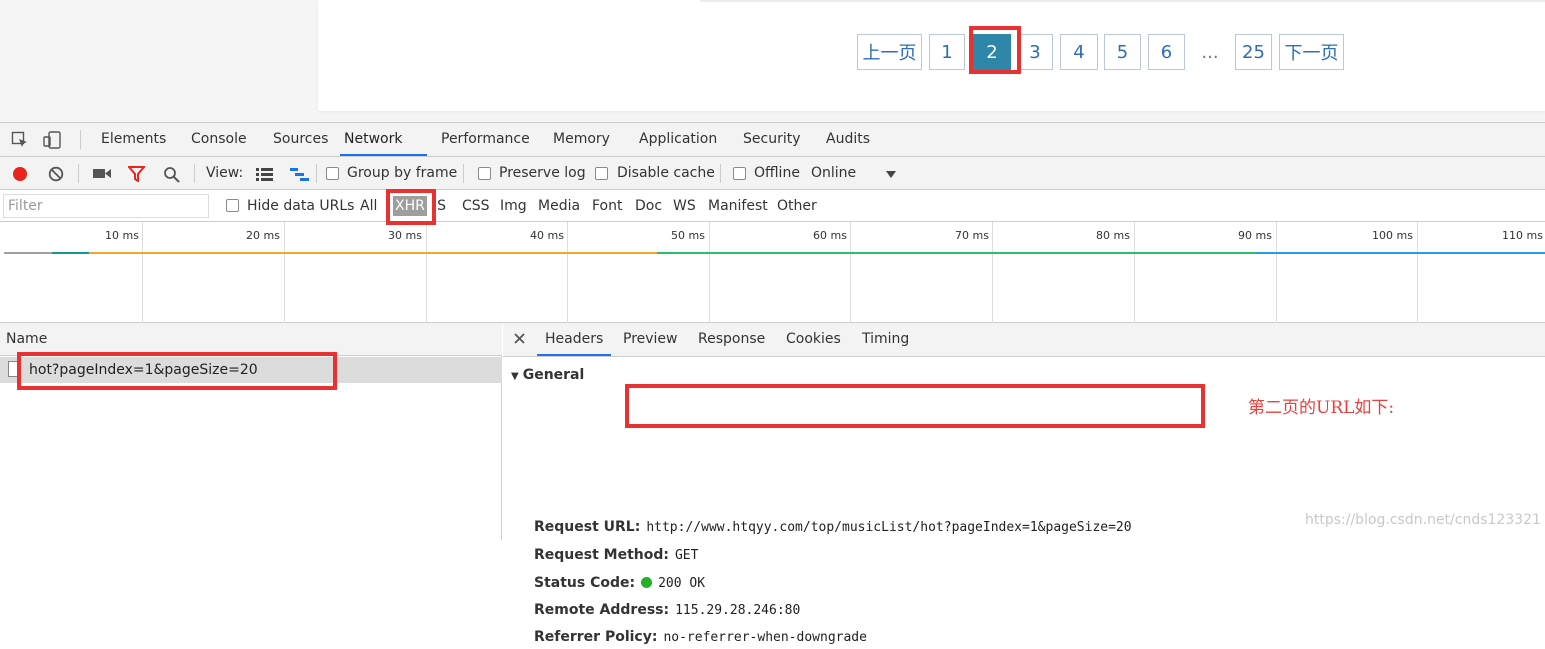  Describe the element at coordinates (332, 173) in the screenshot. I see `group-by-frame-checkbox` at that location.